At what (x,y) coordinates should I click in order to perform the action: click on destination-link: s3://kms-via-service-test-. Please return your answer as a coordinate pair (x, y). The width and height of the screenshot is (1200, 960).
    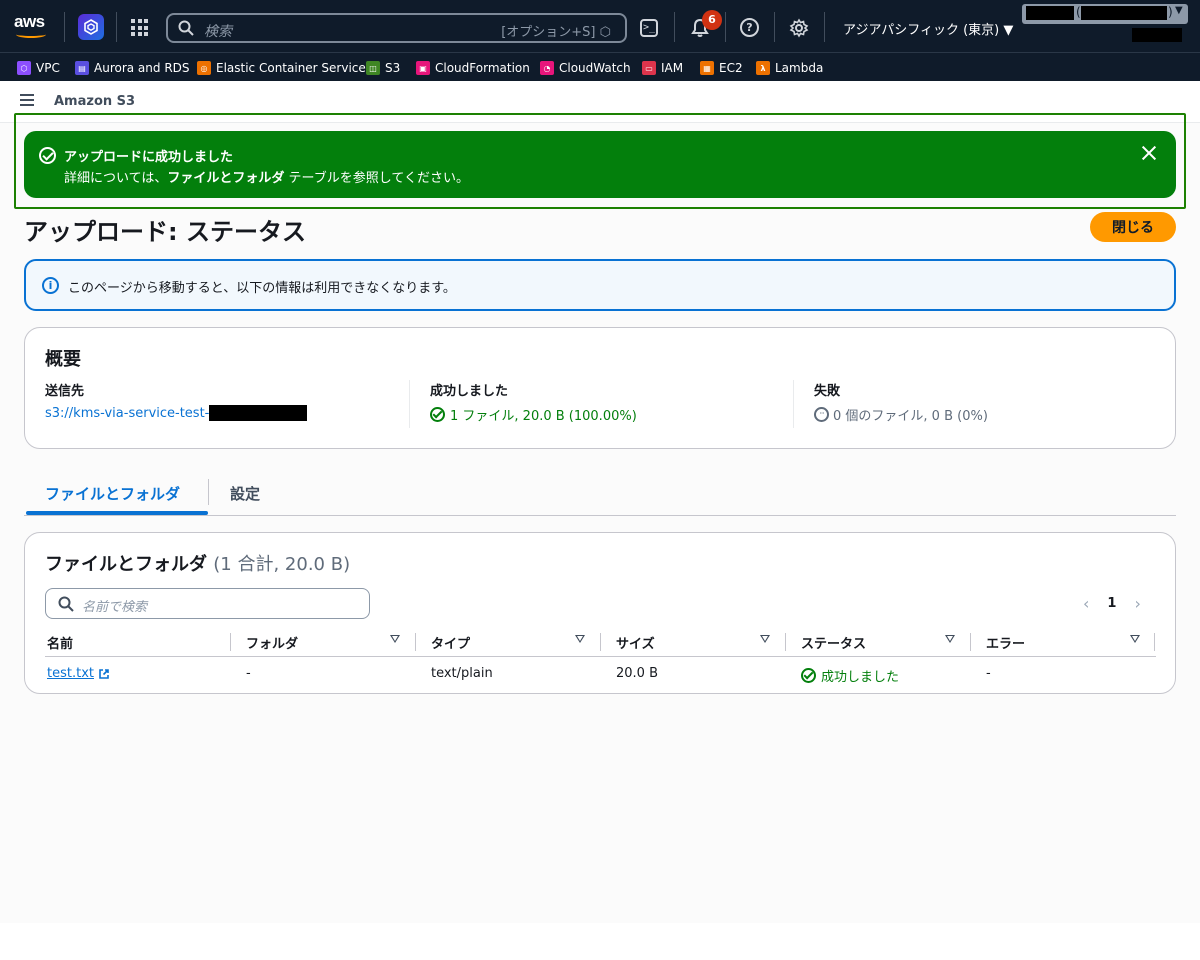
    Looking at the image, I should click on (127, 413).